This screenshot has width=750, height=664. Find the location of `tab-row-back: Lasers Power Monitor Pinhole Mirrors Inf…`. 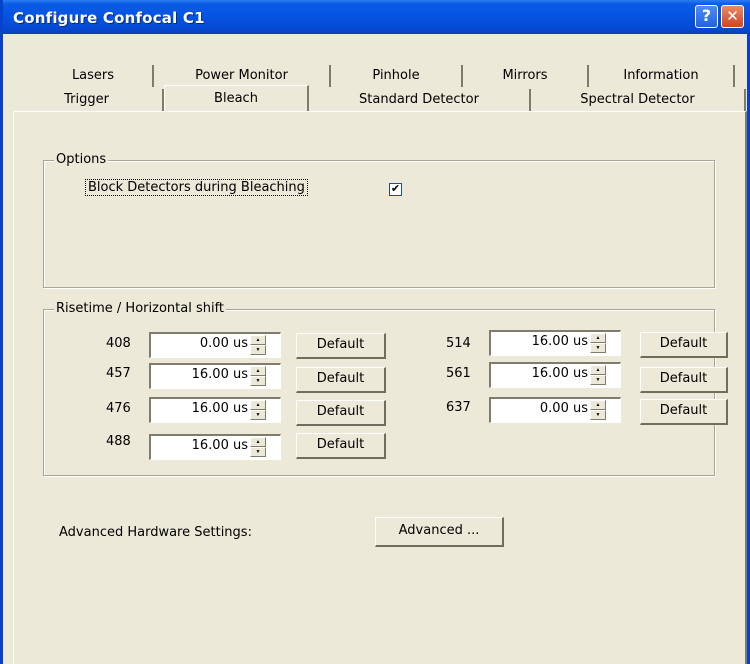

tab-row-back: Lasers Power Monitor Pinhole Mirrors Inf… is located at coordinates (375, 76).